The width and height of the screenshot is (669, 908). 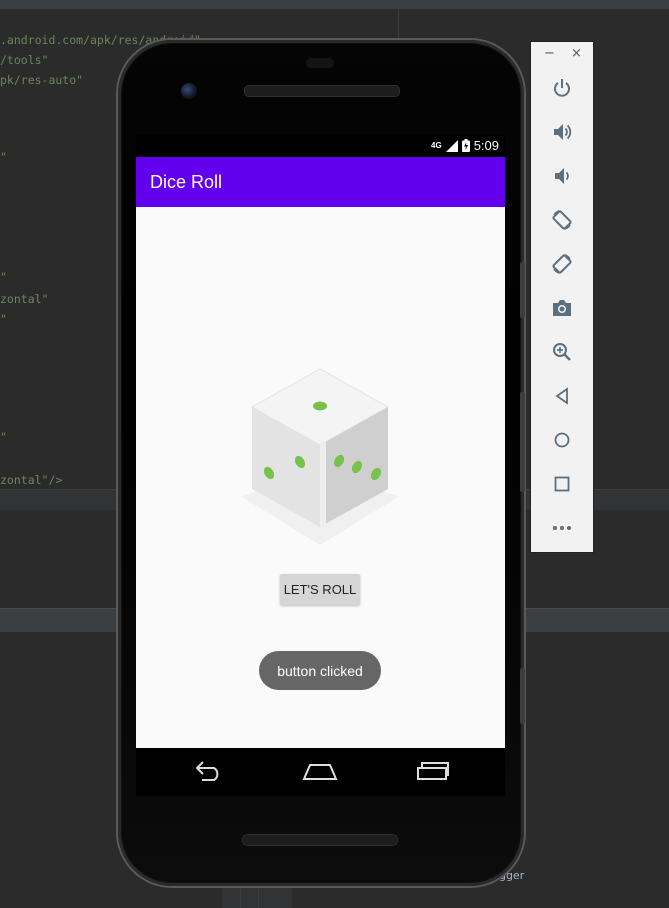 What do you see at coordinates (562, 132) in the screenshot?
I see `volume-up-icon` at bounding box center [562, 132].